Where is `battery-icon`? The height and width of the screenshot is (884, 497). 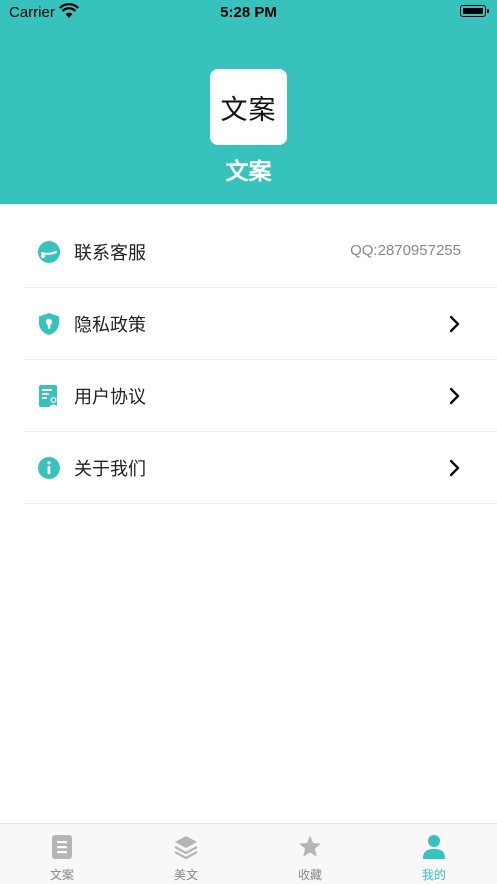 battery-icon is located at coordinates (474, 11).